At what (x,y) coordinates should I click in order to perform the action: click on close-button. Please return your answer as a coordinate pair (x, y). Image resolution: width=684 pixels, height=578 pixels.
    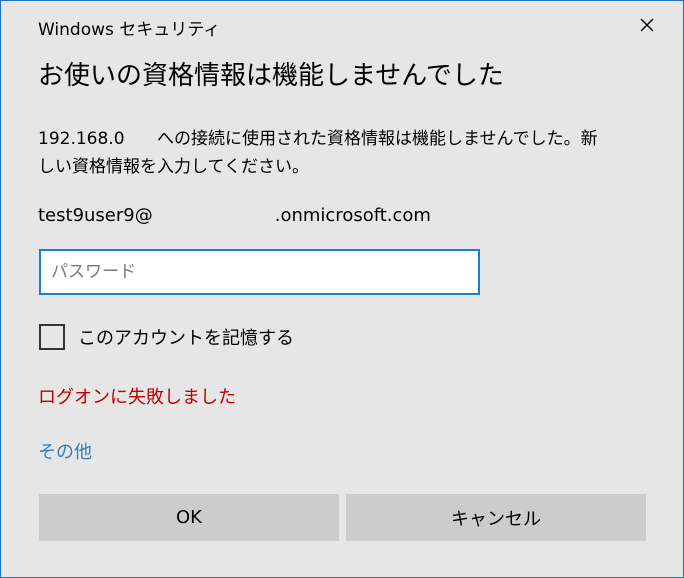
    Looking at the image, I should click on (647, 27).